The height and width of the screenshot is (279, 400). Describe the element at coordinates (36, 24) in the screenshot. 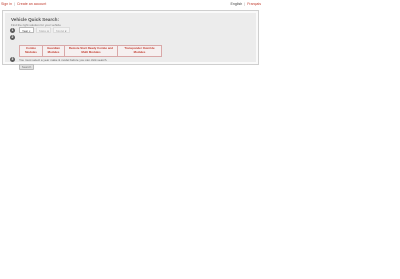

I see `quick-search-subtitle: Find the right solution for your vehicle` at that location.